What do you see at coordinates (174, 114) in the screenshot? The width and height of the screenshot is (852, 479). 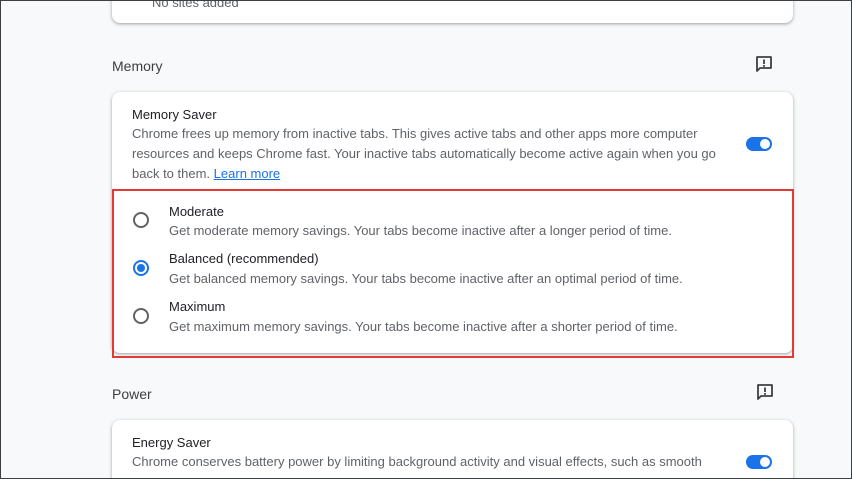 I see `memory-saver-title: Memory Saver` at bounding box center [174, 114].